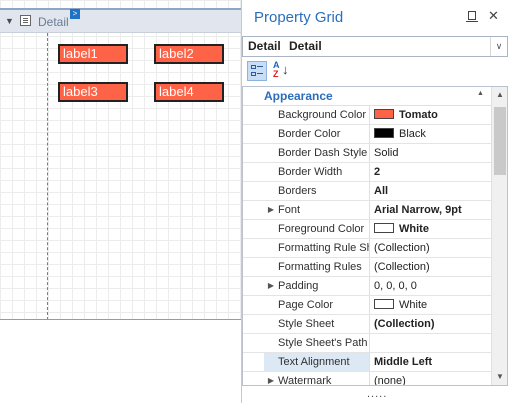 This screenshot has width=510, height=403. I want to click on property-value: Black, so click(431, 134).